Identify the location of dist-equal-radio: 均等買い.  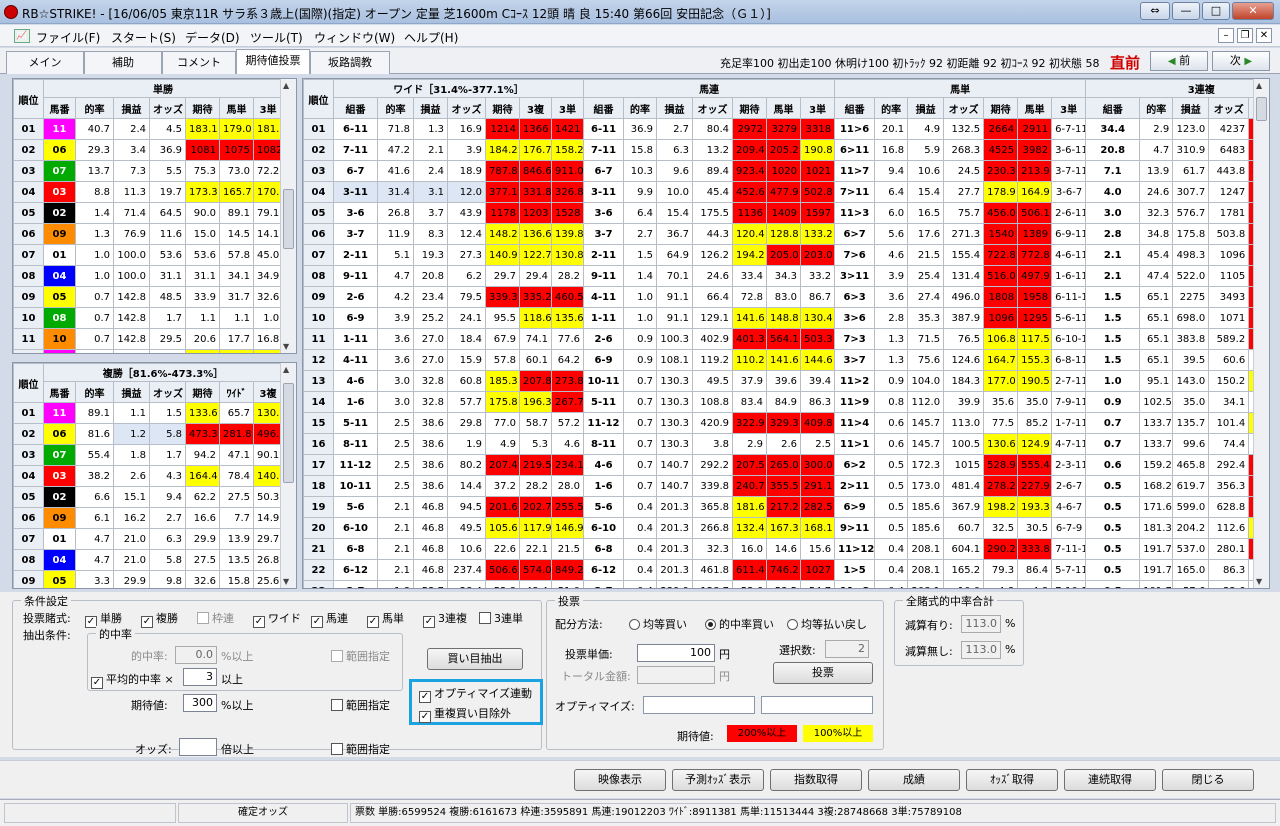
(658, 624).